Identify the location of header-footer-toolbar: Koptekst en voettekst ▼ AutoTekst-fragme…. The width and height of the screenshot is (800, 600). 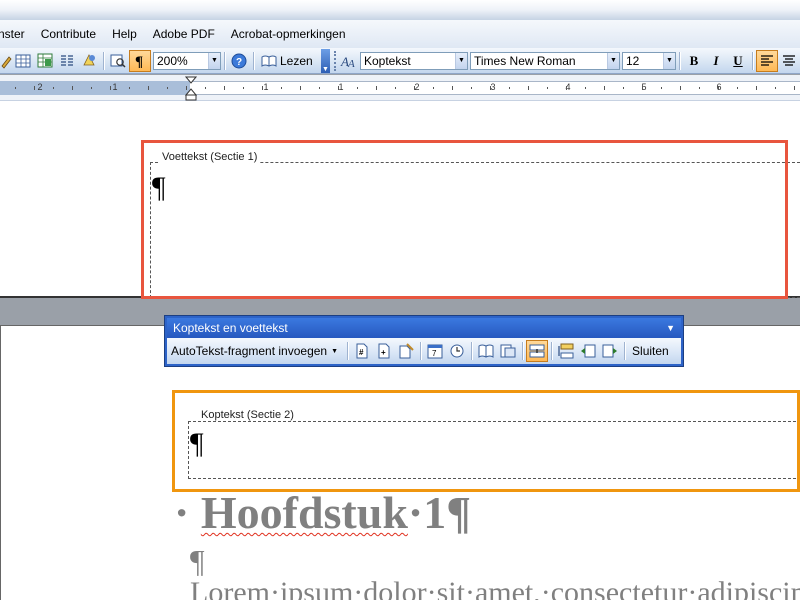
(424, 341).